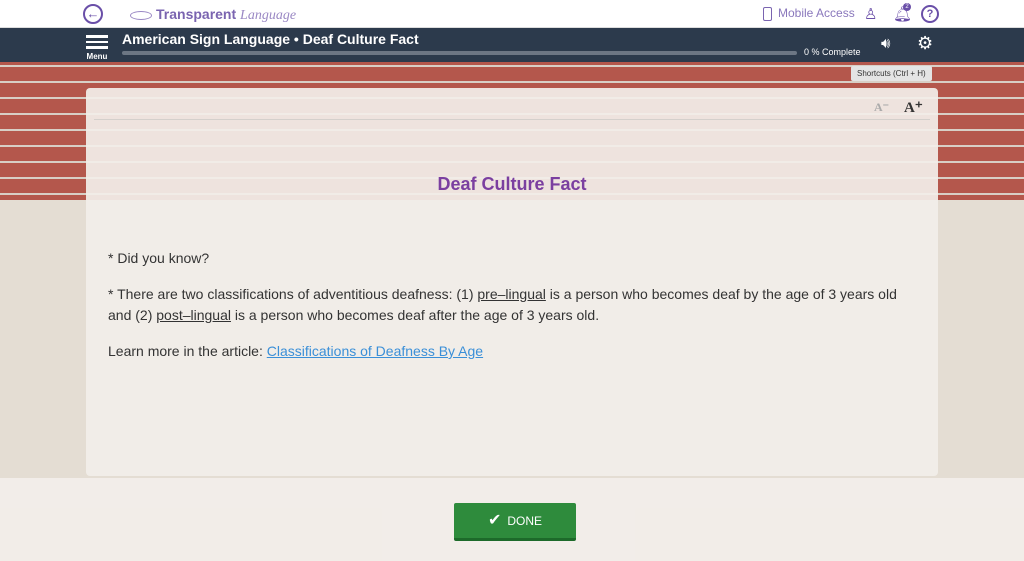  What do you see at coordinates (193, 315) in the screenshot?
I see `term-post-lingual: post–lingual` at bounding box center [193, 315].